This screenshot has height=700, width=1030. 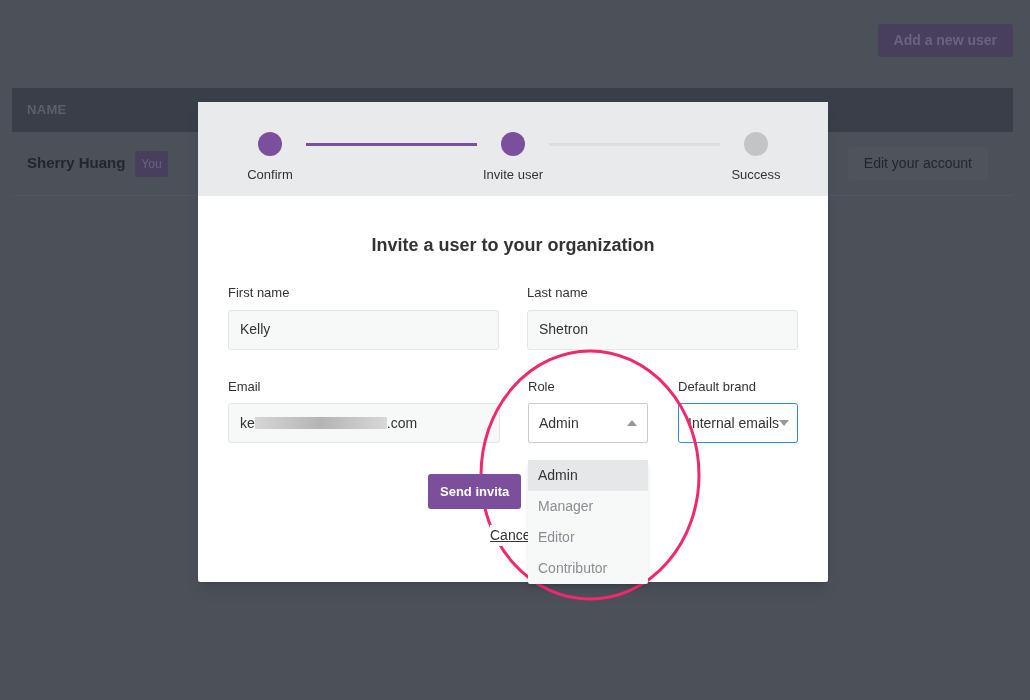 What do you see at coordinates (718, 386) in the screenshot?
I see `field-label: Default brand` at bounding box center [718, 386].